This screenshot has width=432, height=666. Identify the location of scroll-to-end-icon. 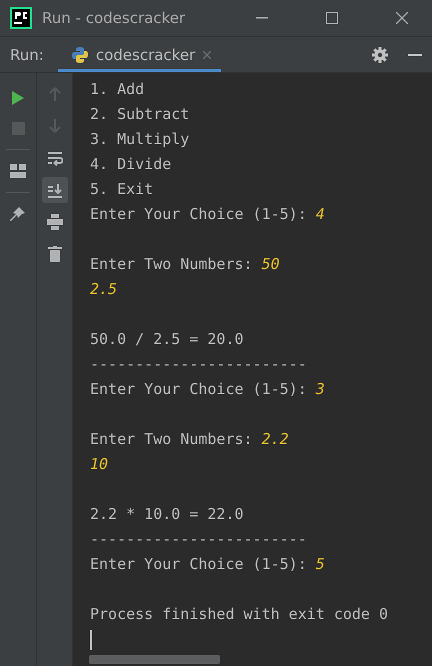
(54, 190).